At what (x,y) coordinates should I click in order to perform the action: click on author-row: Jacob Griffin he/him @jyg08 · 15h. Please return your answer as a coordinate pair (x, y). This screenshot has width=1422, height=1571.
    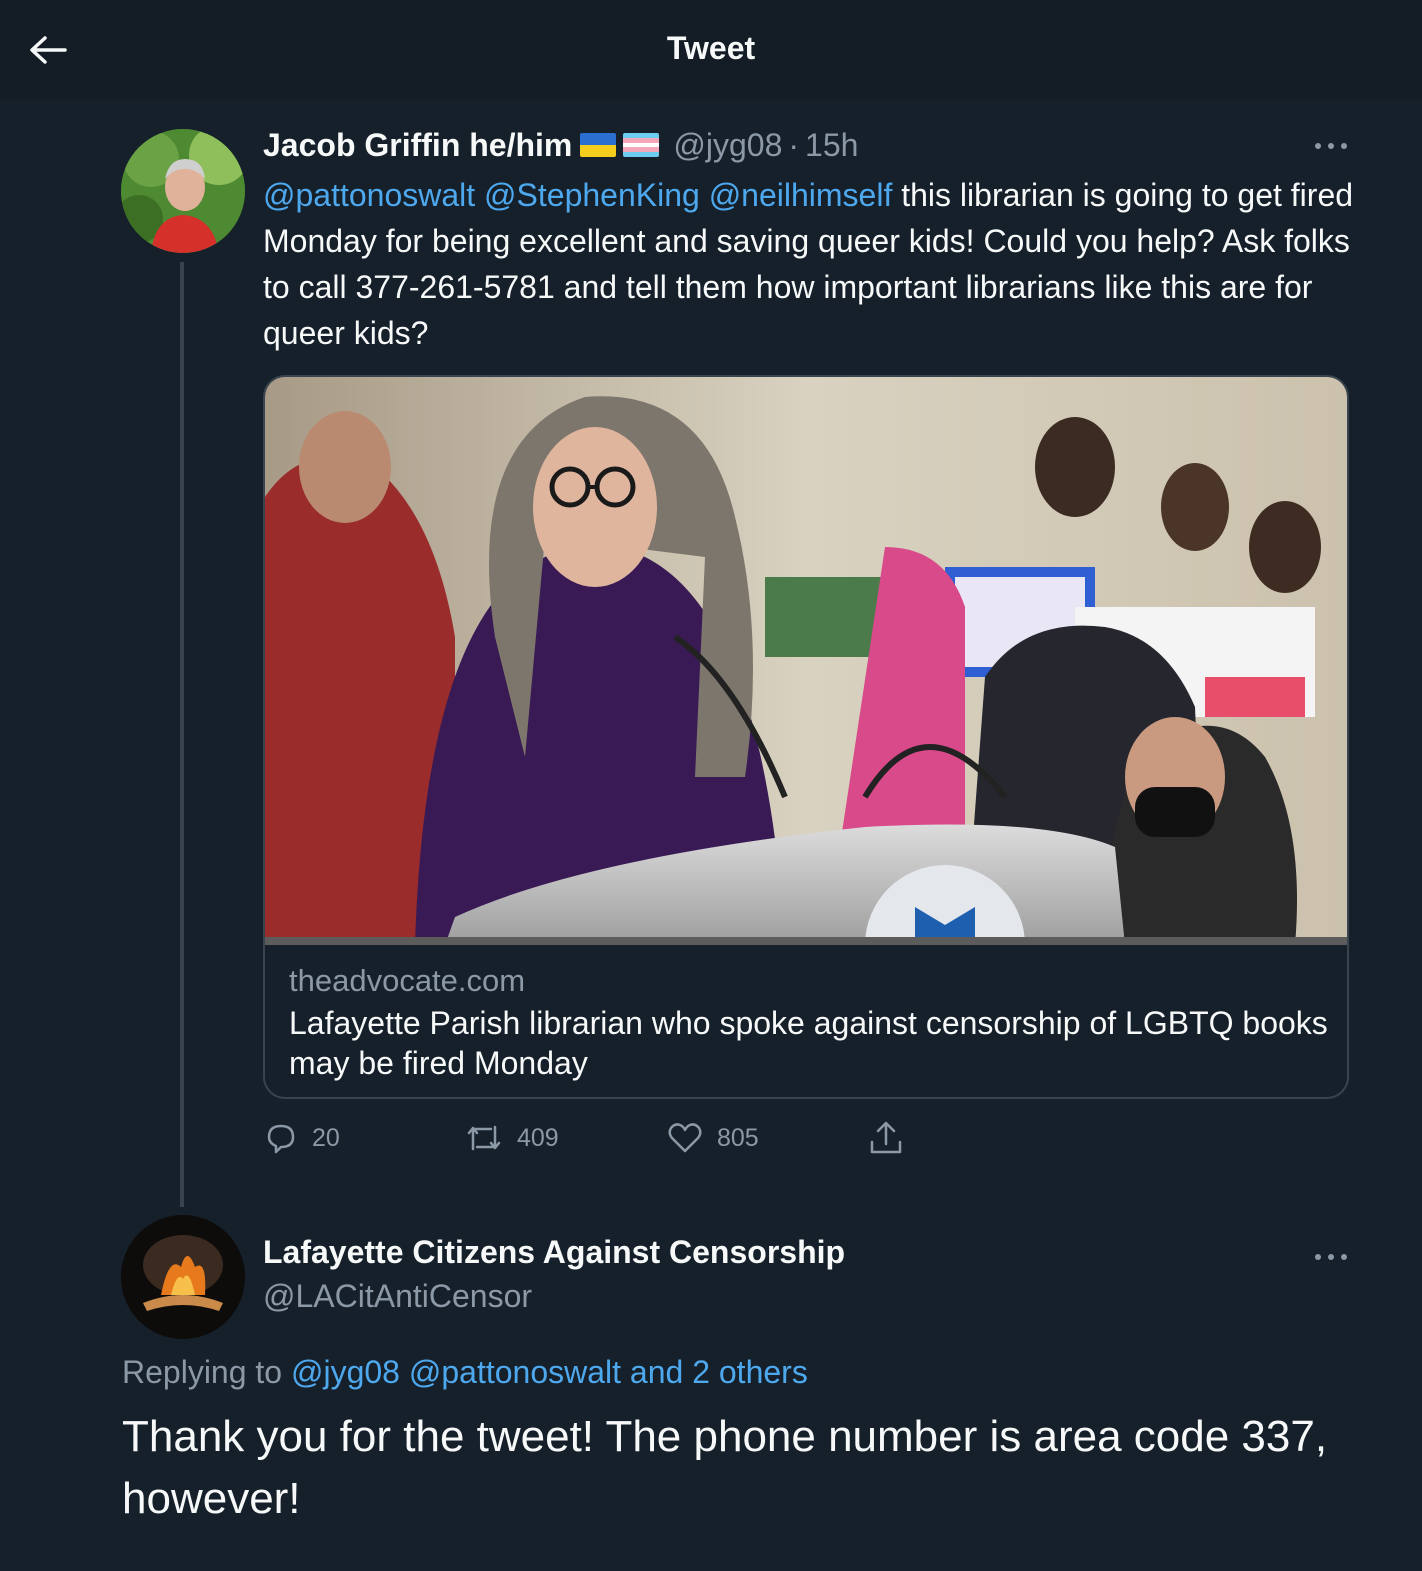
    Looking at the image, I should click on (560, 145).